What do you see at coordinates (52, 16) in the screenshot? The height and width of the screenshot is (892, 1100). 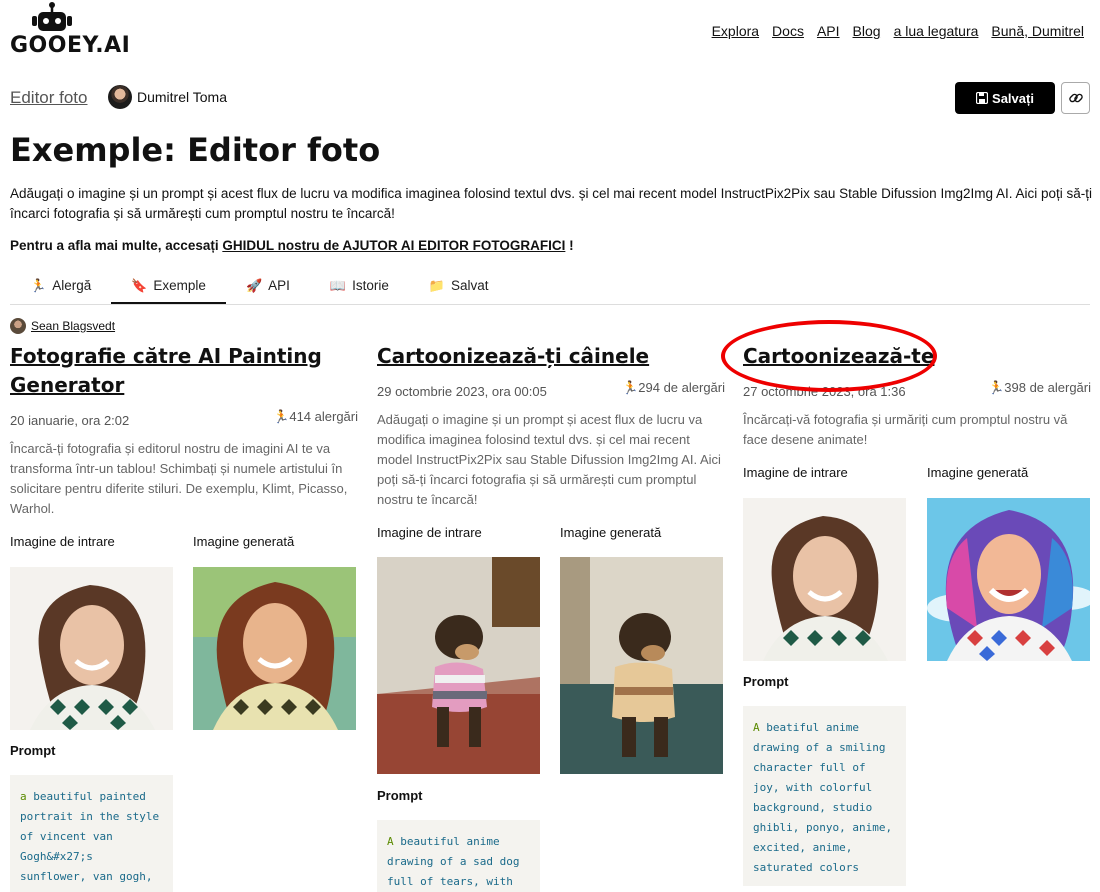 I see `robot-logo-icon` at bounding box center [52, 16].